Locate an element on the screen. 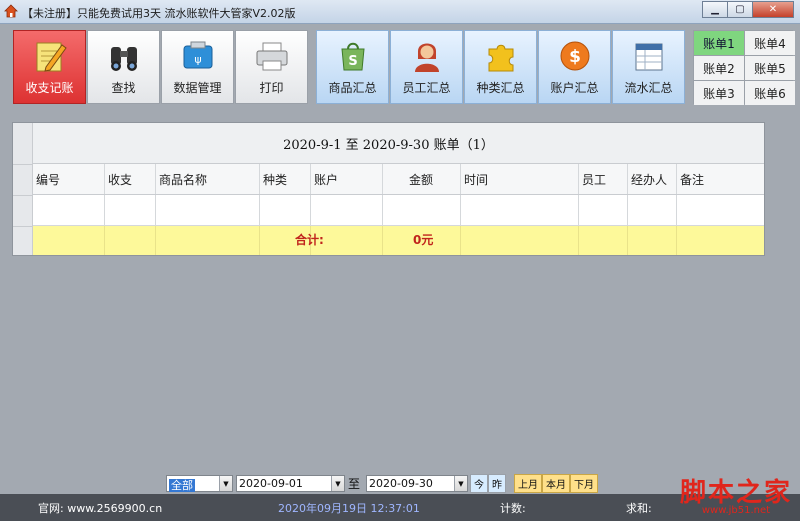  col-header-staff: 员工 is located at coordinates (603, 179).